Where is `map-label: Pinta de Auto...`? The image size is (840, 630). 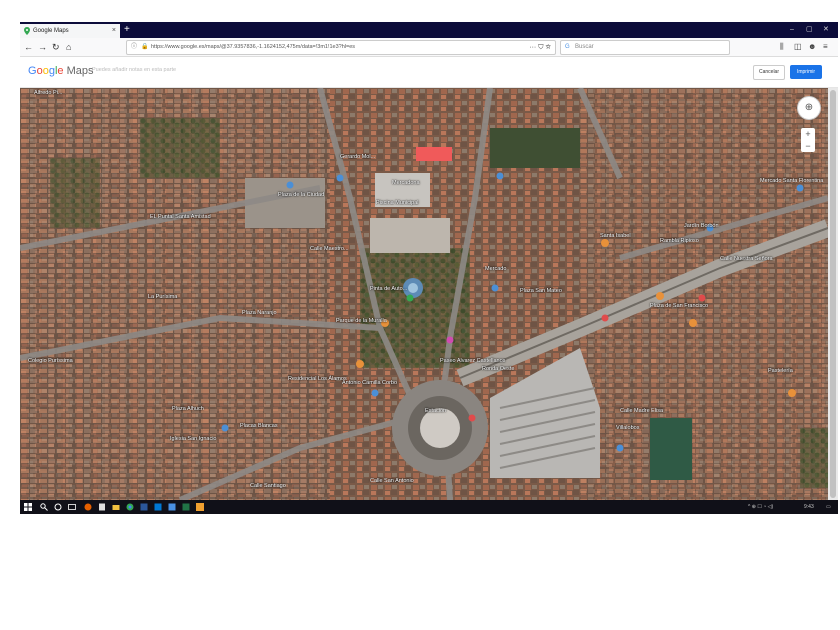 map-label: Pinta de Auto... is located at coordinates (389, 289).